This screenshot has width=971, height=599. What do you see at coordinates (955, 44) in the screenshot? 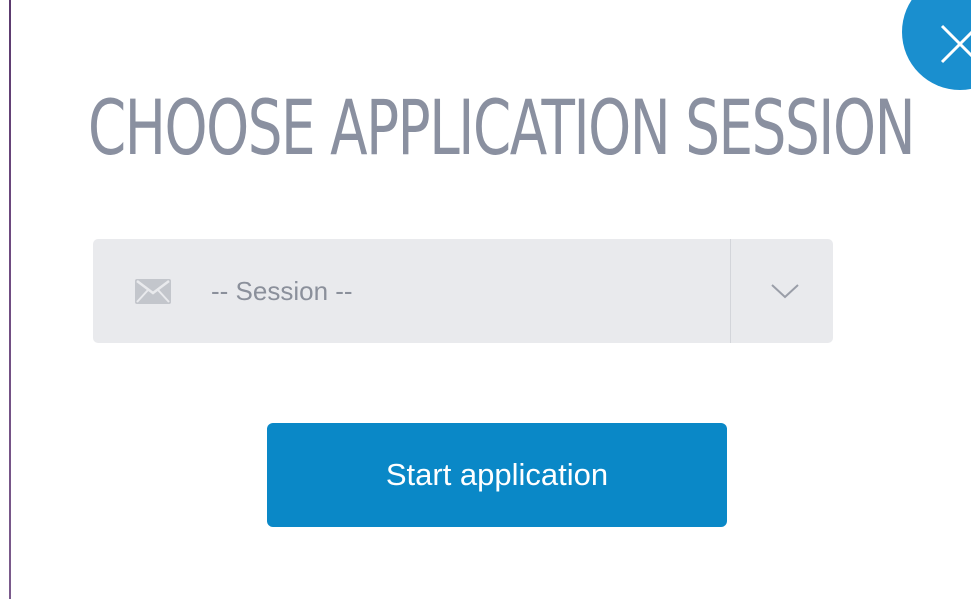
I see `close-icon` at bounding box center [955, 44].